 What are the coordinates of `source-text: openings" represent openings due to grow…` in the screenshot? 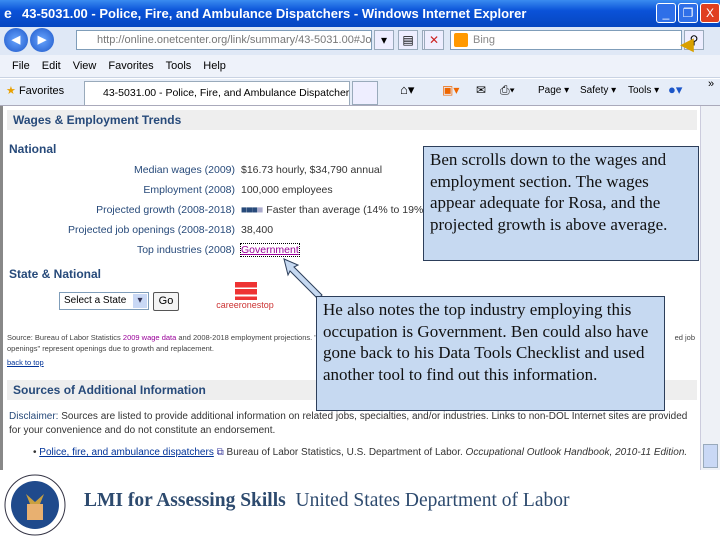 It's located at (110, 348).